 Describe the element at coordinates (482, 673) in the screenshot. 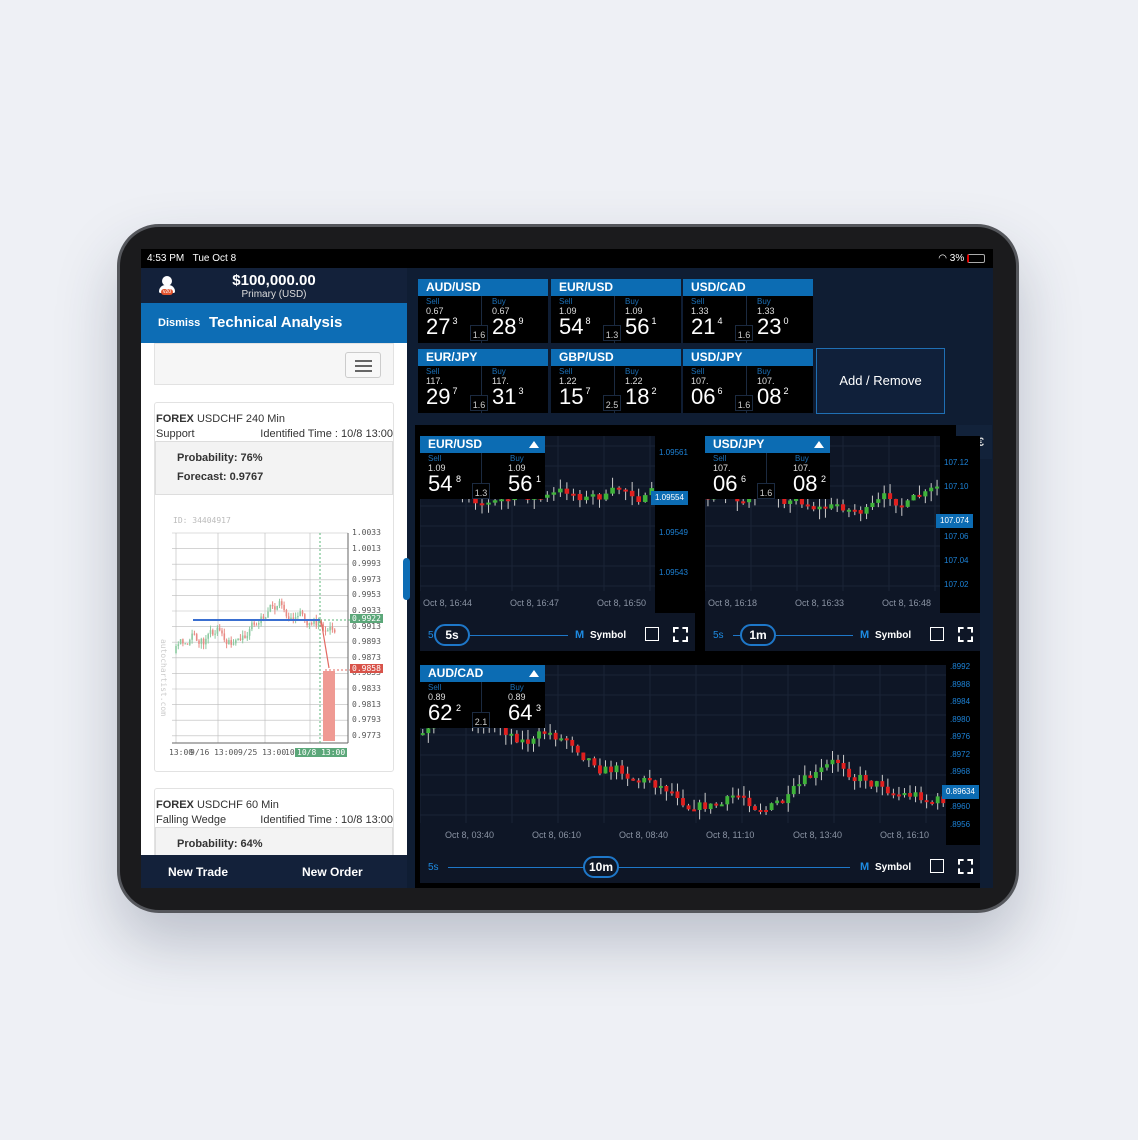

I see `chart-pair-selector: AUD/CAD` at that location.